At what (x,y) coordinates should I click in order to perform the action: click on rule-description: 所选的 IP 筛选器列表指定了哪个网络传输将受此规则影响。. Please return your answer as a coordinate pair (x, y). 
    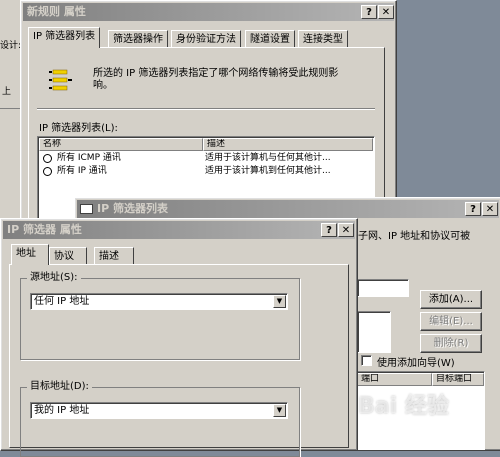
    Looking at the image, I should click on (216, 79).